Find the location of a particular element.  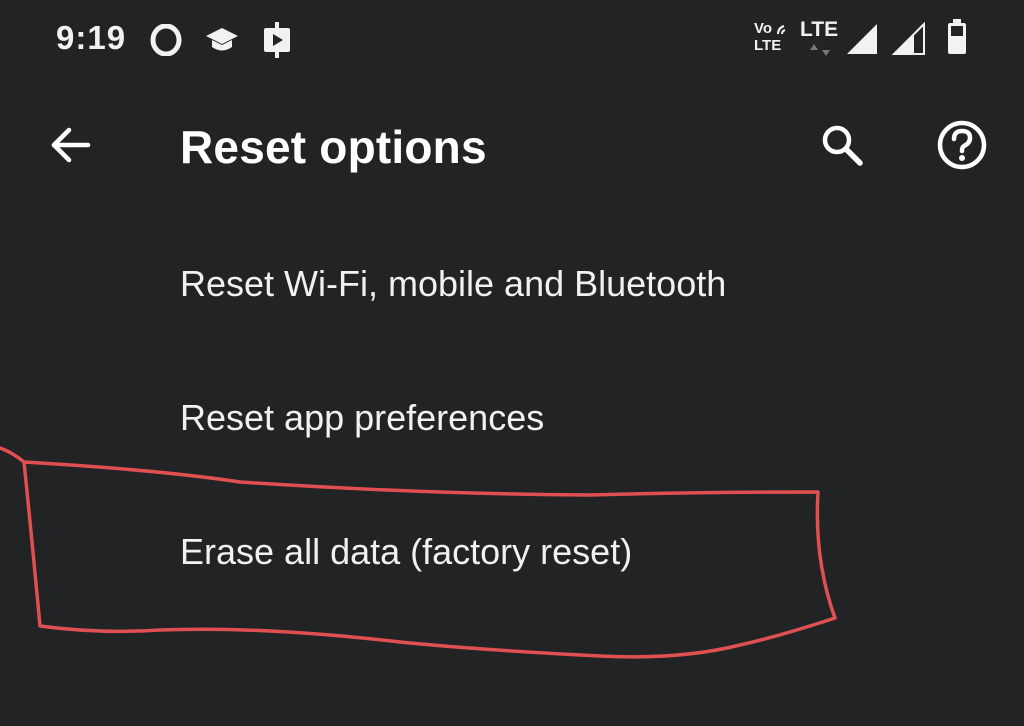

network-type-label: LTE is located at coordinates (819, 29).